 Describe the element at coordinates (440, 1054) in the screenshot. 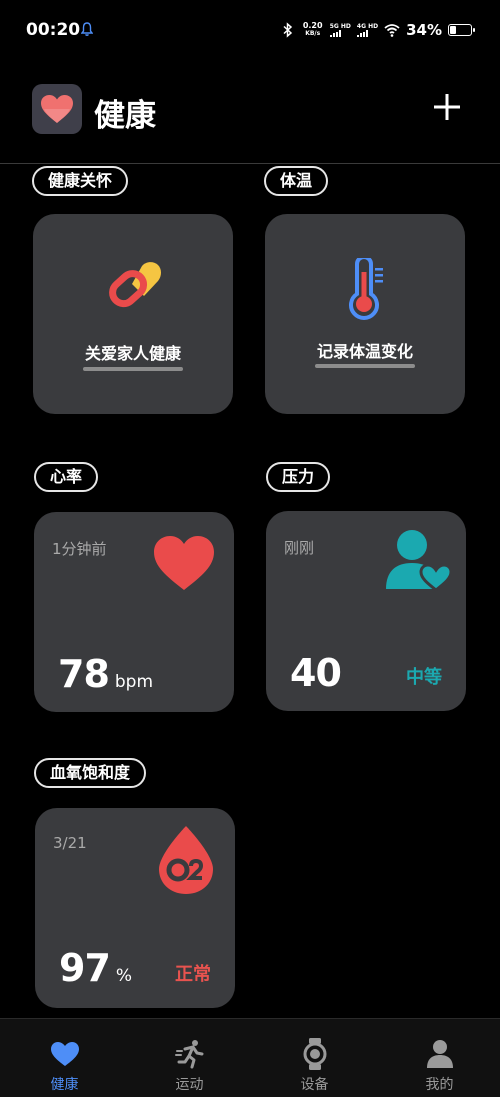

I see `person-icon` at that location.